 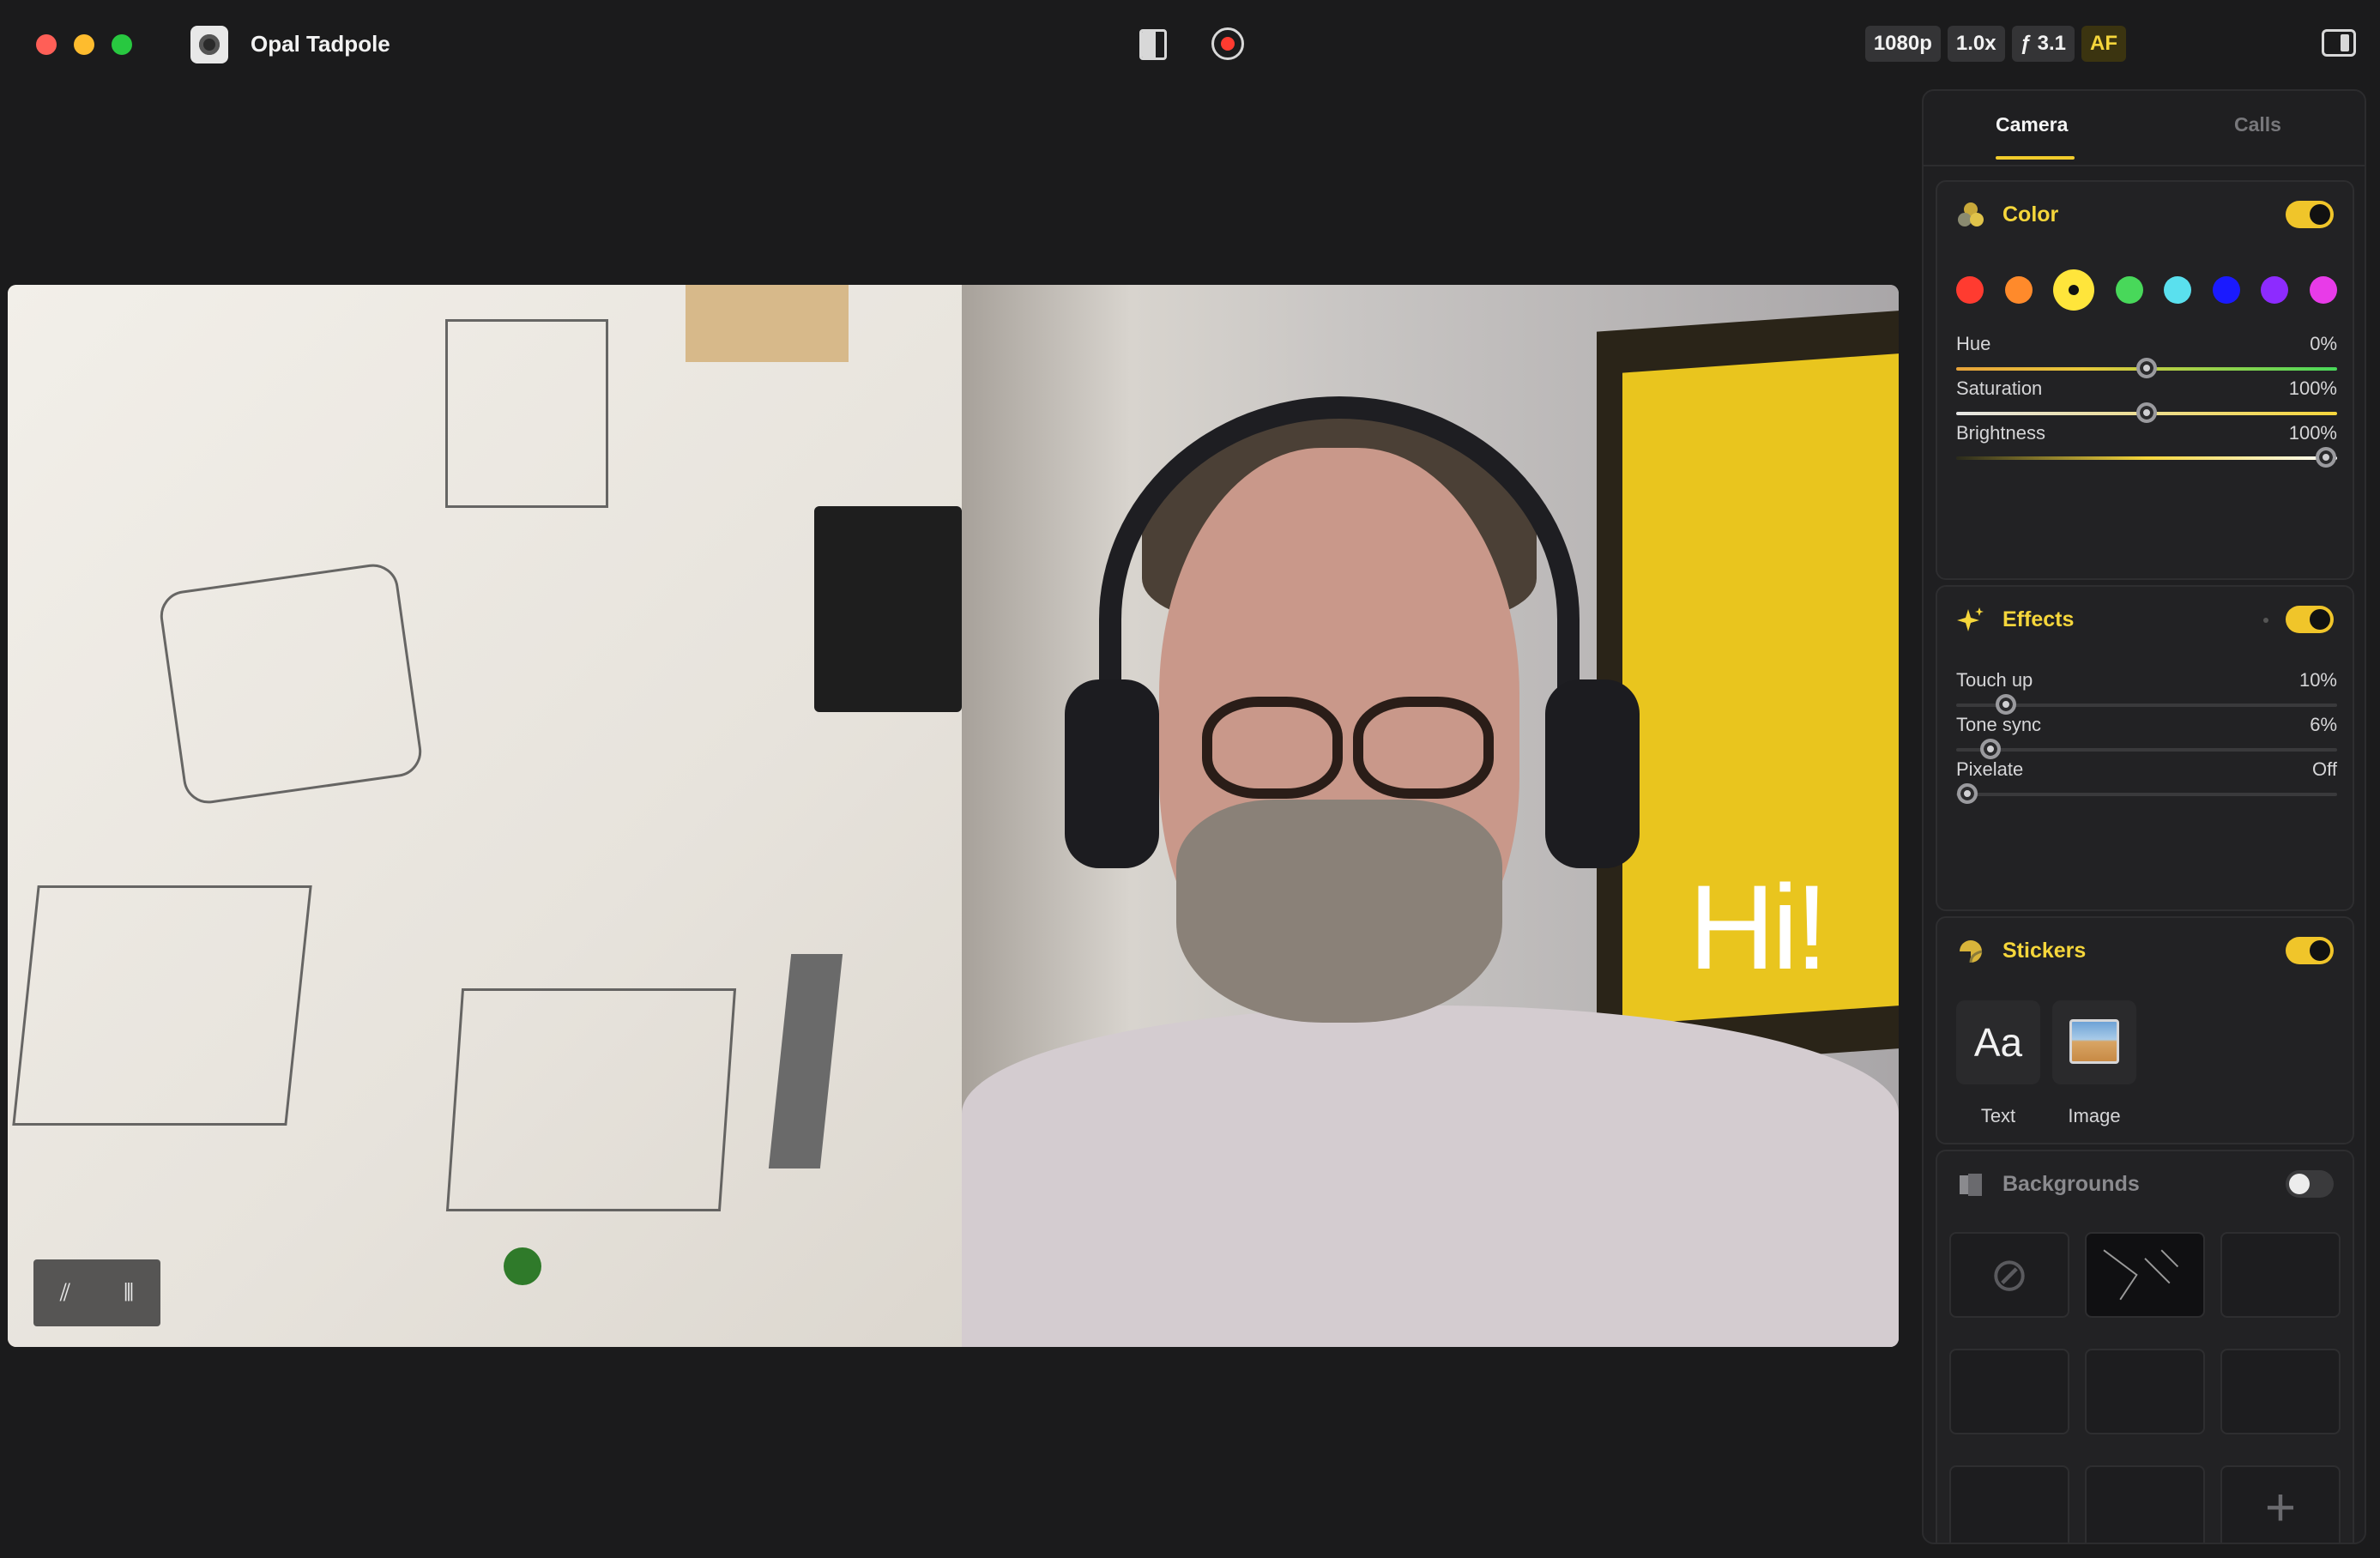 I want to click on effects-title: Effects, so click(x=2038, y=619).